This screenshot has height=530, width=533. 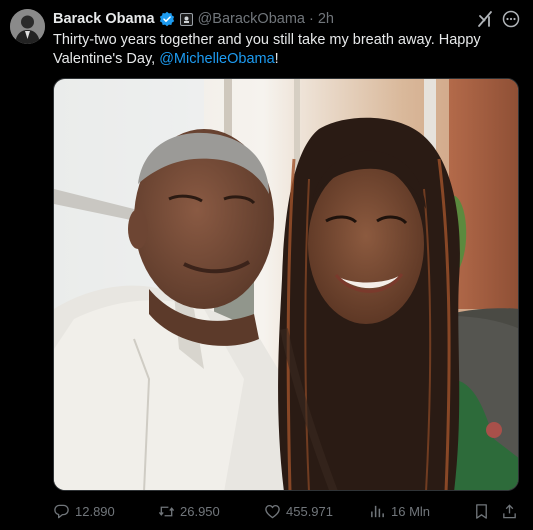 I want to click on mention-link: @MichelleObama, so click(x=216, y=59).